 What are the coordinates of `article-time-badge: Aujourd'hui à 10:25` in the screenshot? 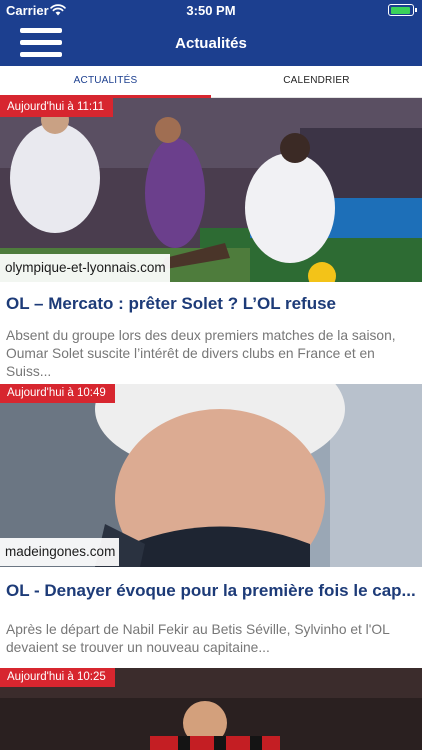 It's located at (57, 677).